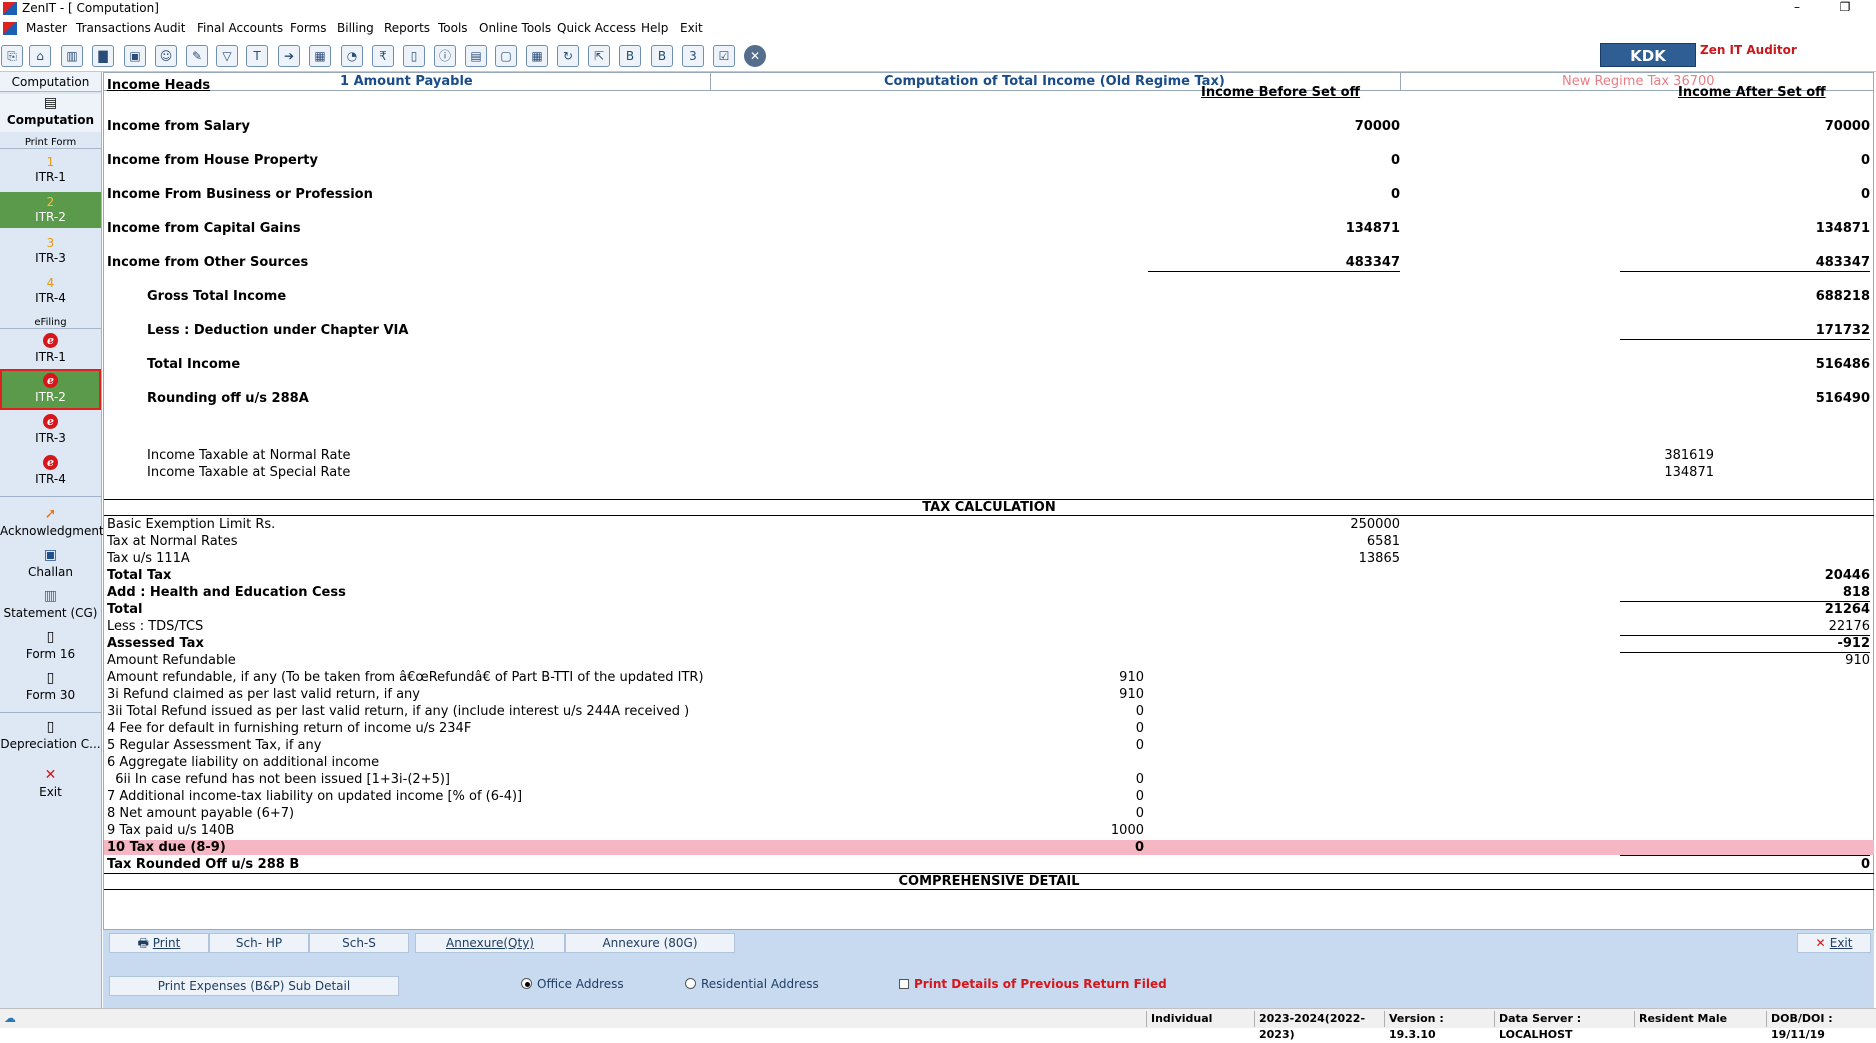 The width and height of the screenshot is (1876, 1043). What do you see at coordinates (50, 647) in the screenshot?
I see `sidebar-item-form-16: ▯ Form 16` at bounding box center [50, 647].